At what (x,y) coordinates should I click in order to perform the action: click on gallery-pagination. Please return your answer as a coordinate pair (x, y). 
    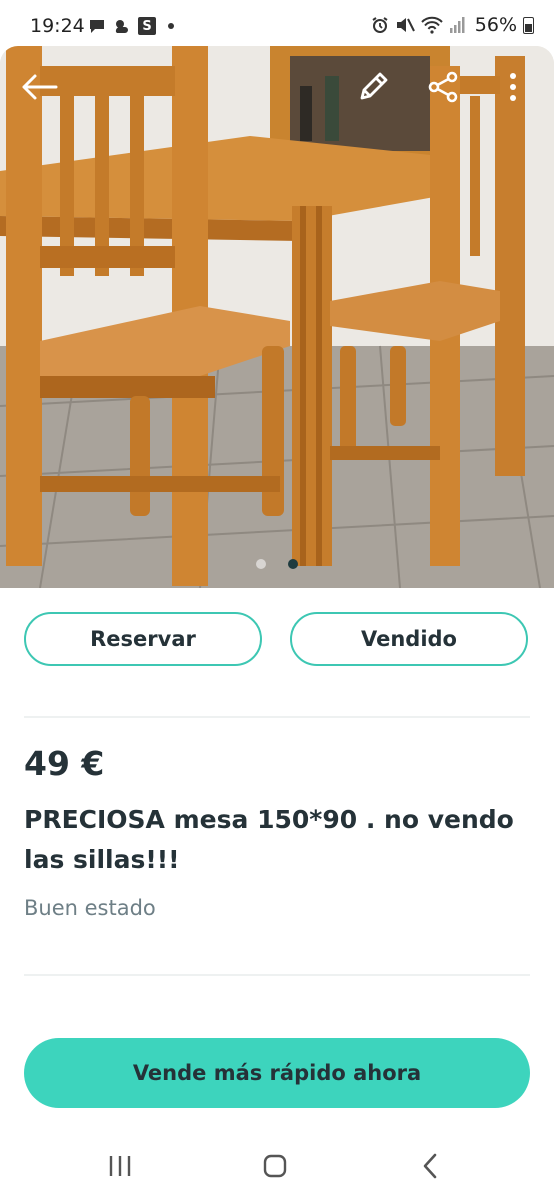
    Looking at the image, I should click on (277, 564).